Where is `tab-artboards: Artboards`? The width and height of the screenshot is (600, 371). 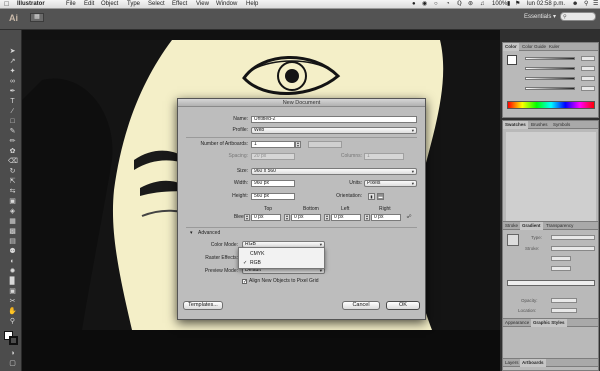
tab-artboards: Artboards is located at coordinates (533, 363).